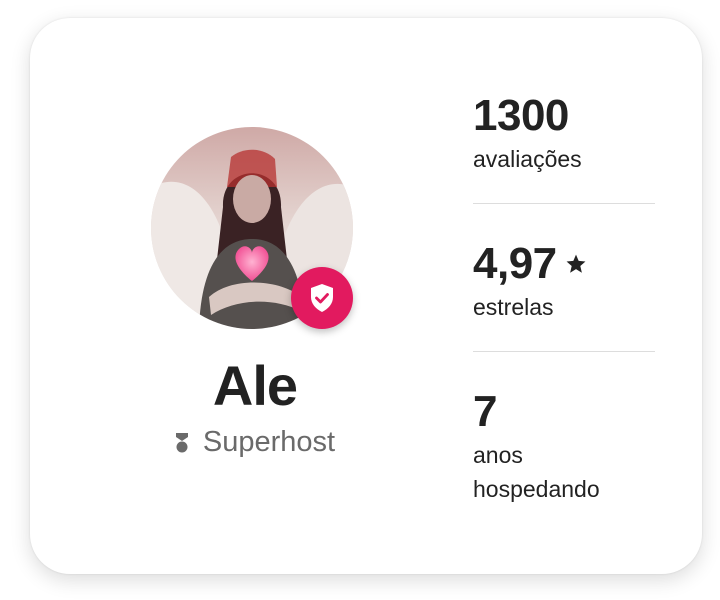 The width and height of the screenshot is (720, 600). Describe the element at coordinates (564, 264) in the screenshot. I see `stat-rating-value: 4,97` at that location.